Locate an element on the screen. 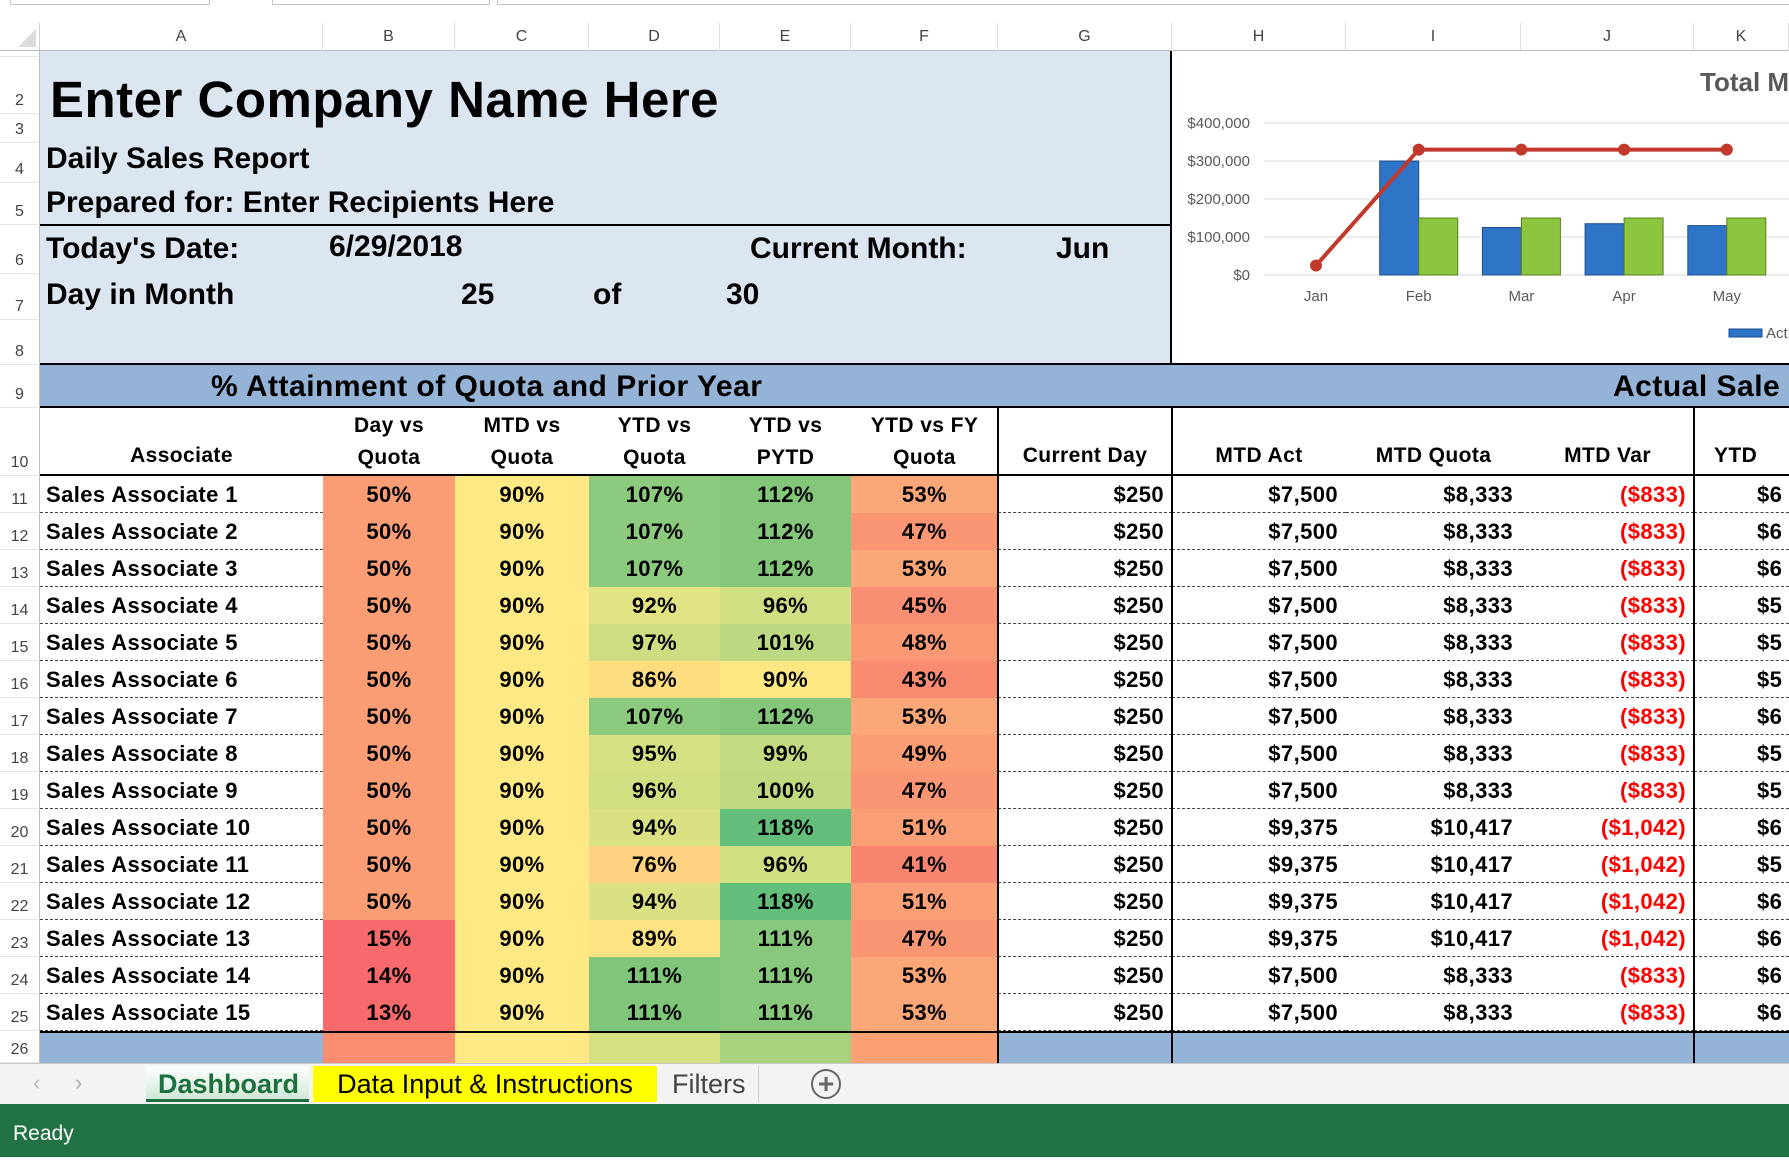 The width and height of the screenshot is (1789, 1164). pct-cell: 14% is located at coordinates (389, 975).